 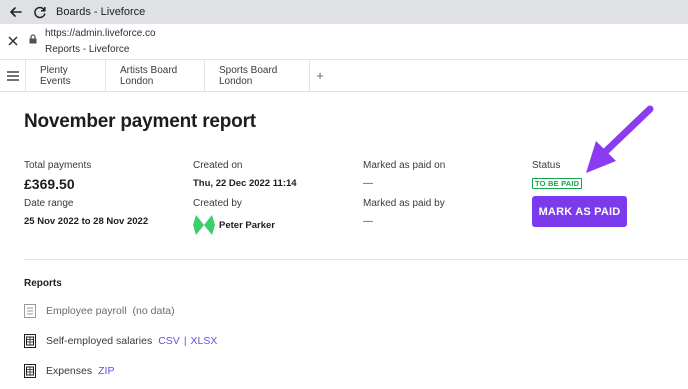 I want to click on report-item-expenses: Expenses ZIP, so click(x=69, y=371).